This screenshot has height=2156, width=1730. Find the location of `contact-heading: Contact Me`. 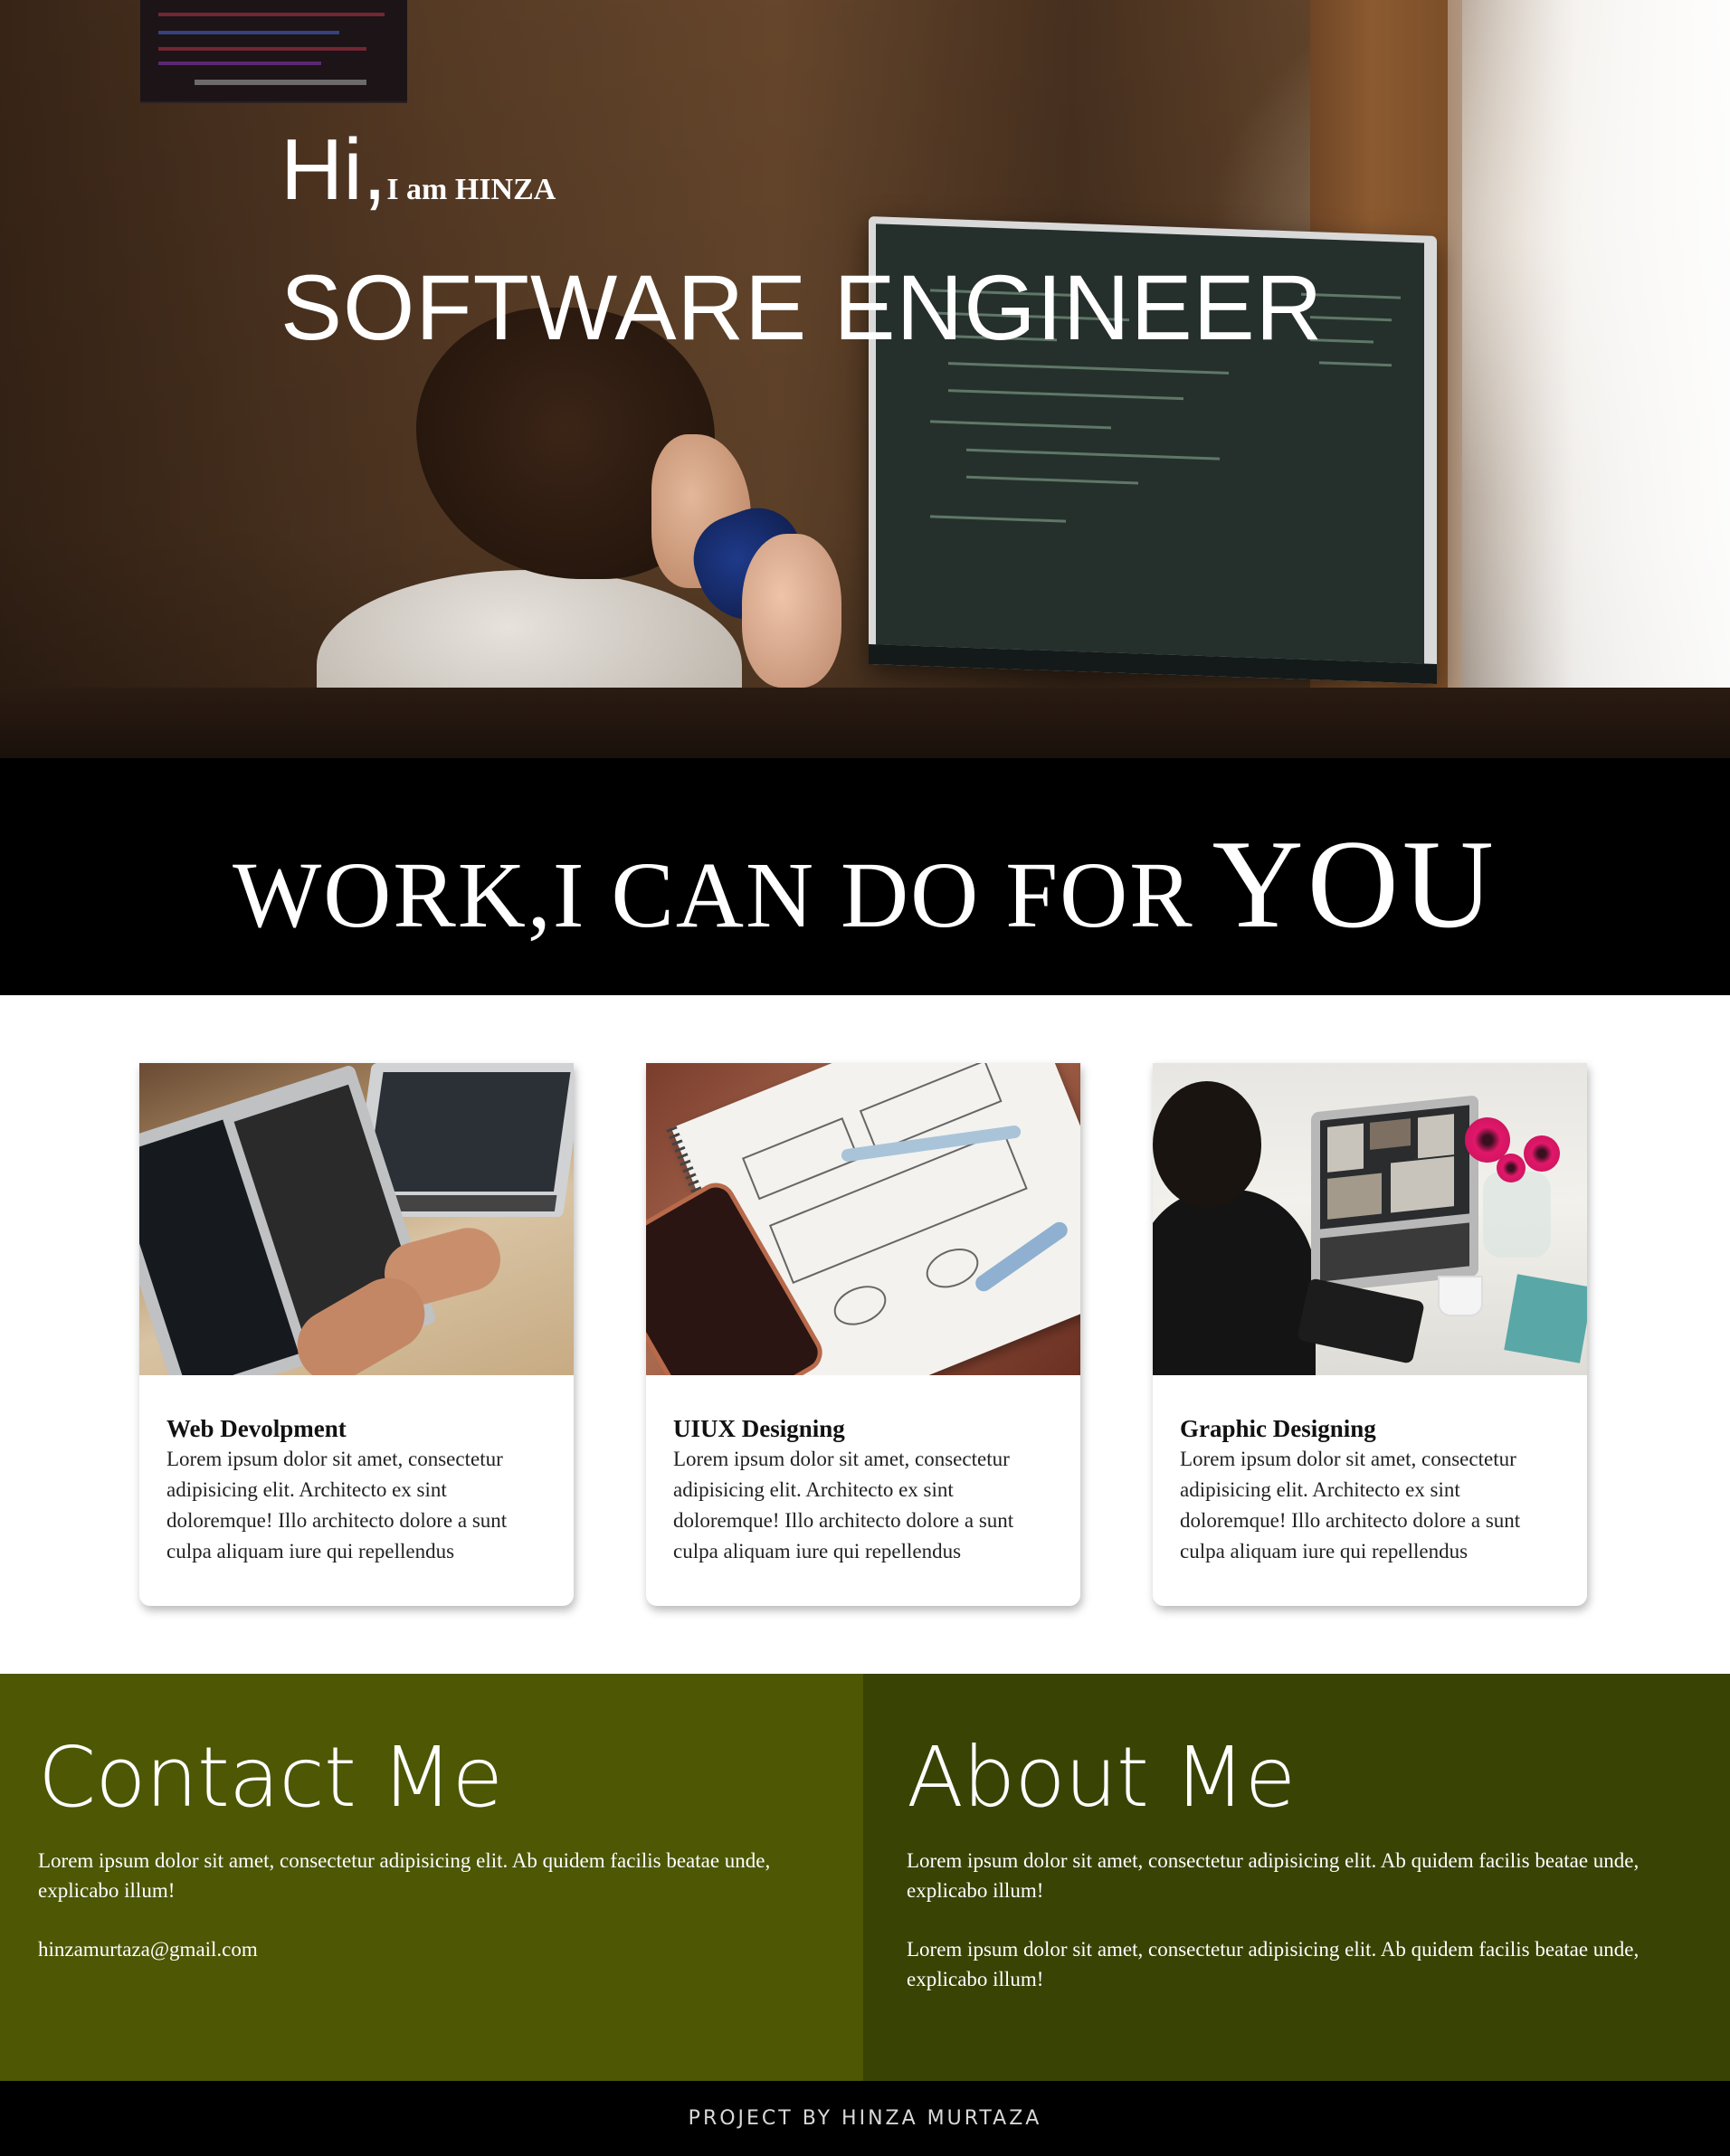

contact-heading: Contact Me is located at coordinates (270, 1777).